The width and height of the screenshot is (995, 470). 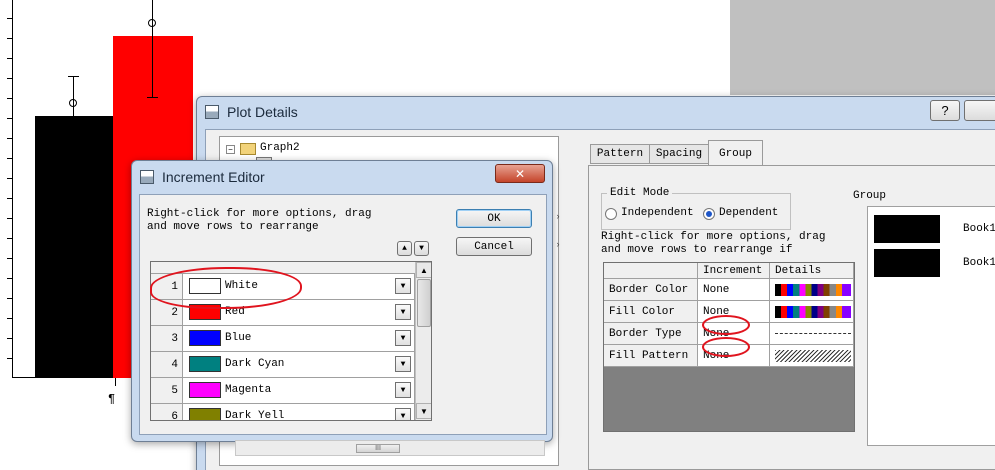 I want to click on tree-collapse-icon: −, so click(x=230, y=149).